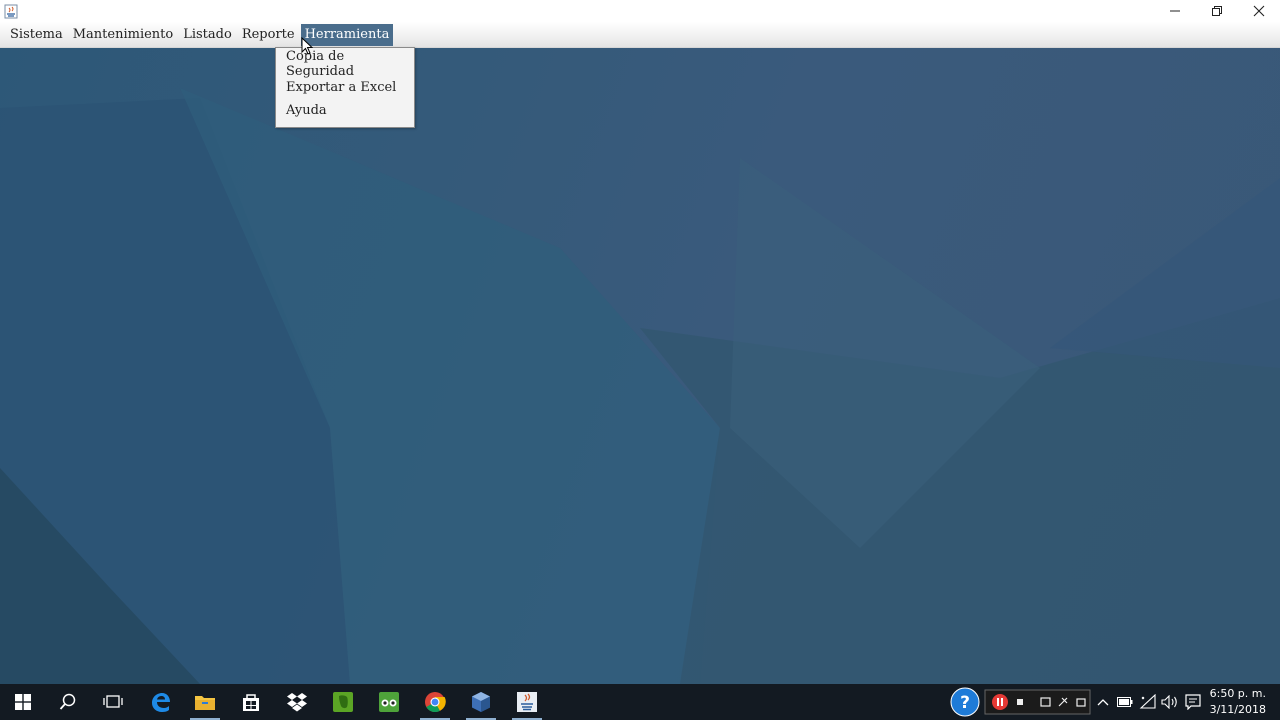 This screenshot has width=1280, height=720. Describe the element at coordinates (345, 111) in the screenshot. I see `menu-item-ayuda: Ayuda` at that location.